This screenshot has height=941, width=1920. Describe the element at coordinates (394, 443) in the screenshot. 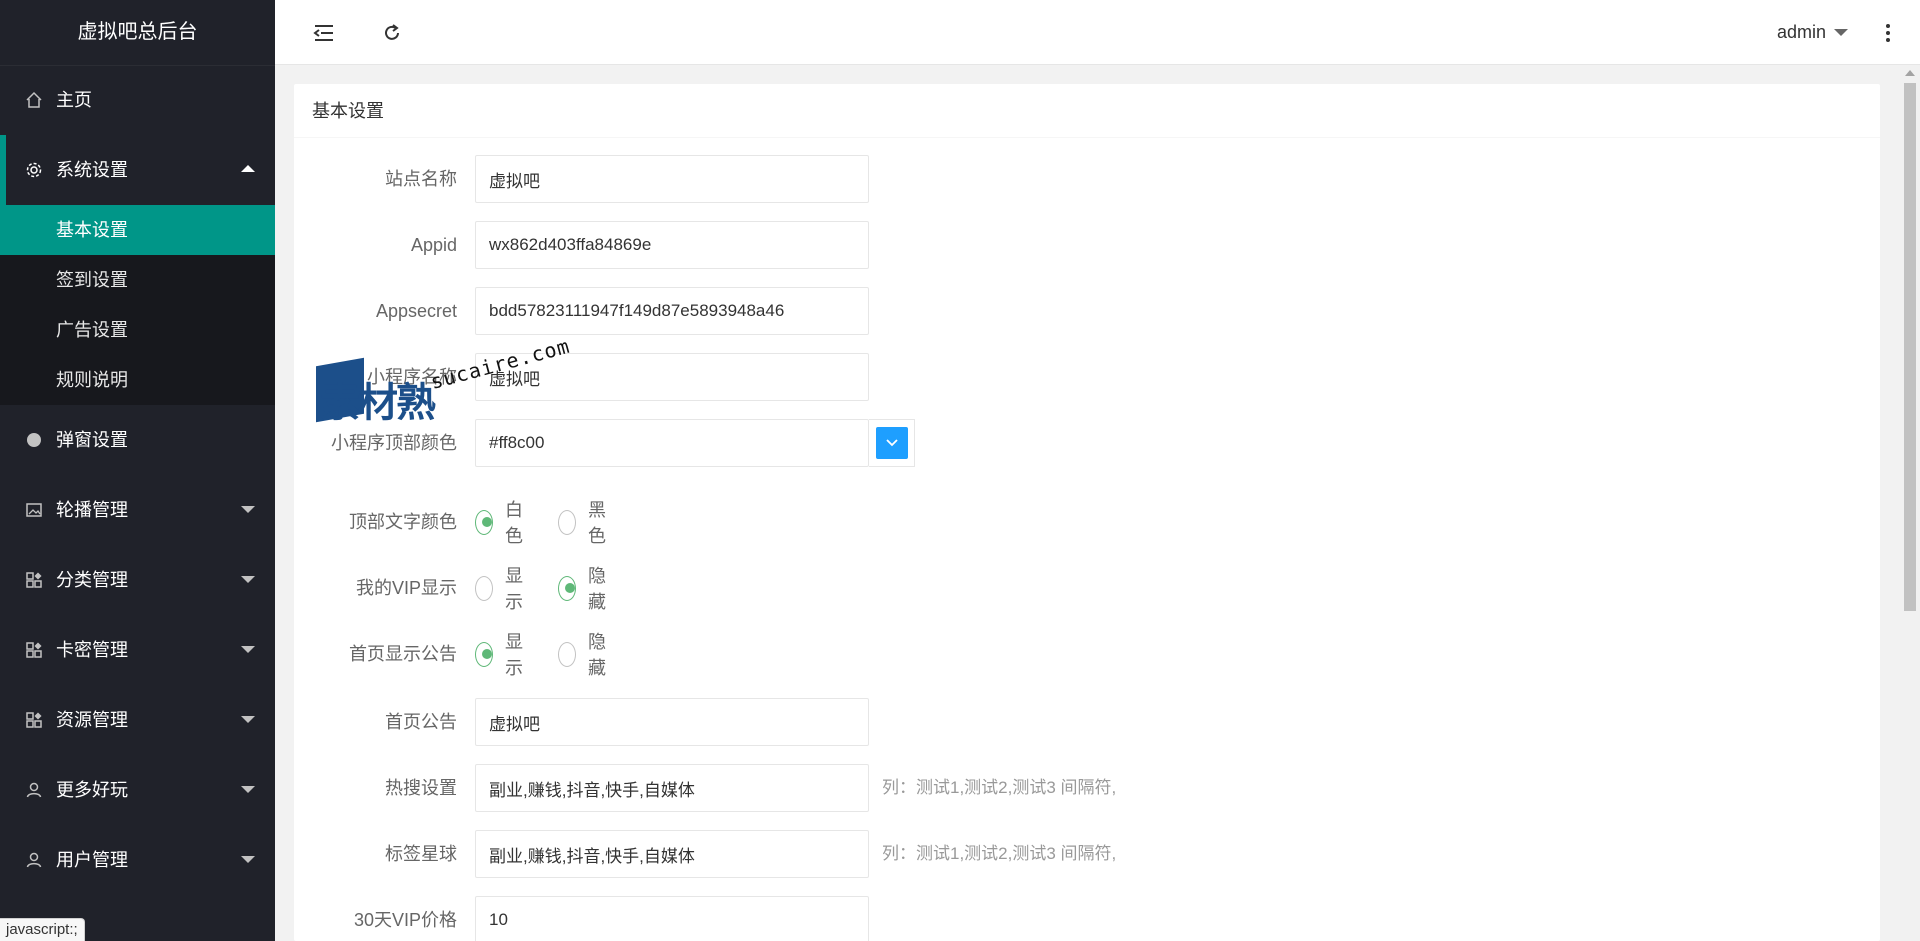

I see `field-label: 小程序顶部颜色` at that location.